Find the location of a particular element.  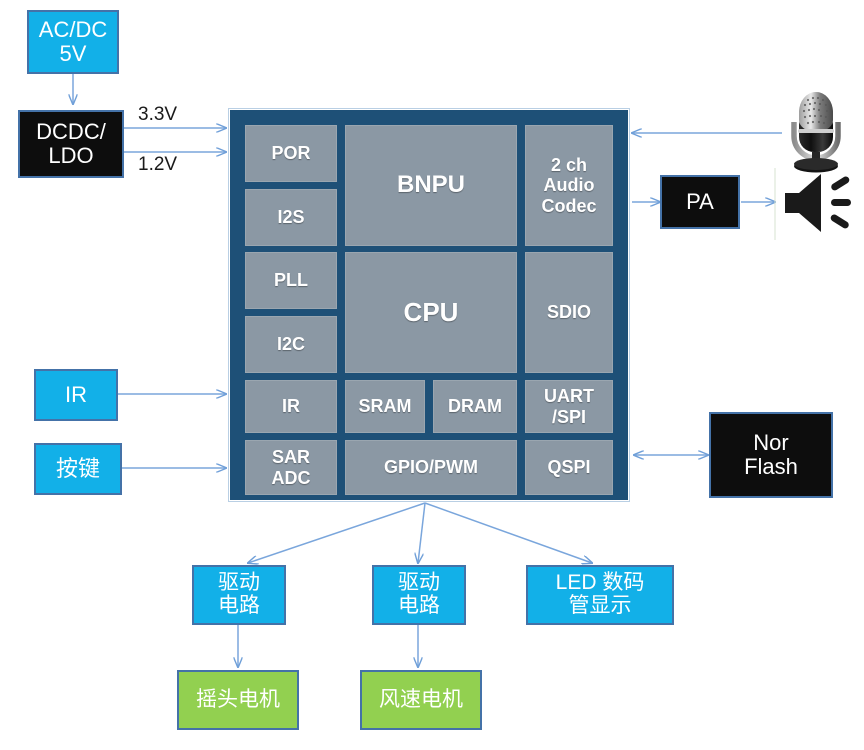

led-display-line2: 管显示 is located at coordinates (600, 605).